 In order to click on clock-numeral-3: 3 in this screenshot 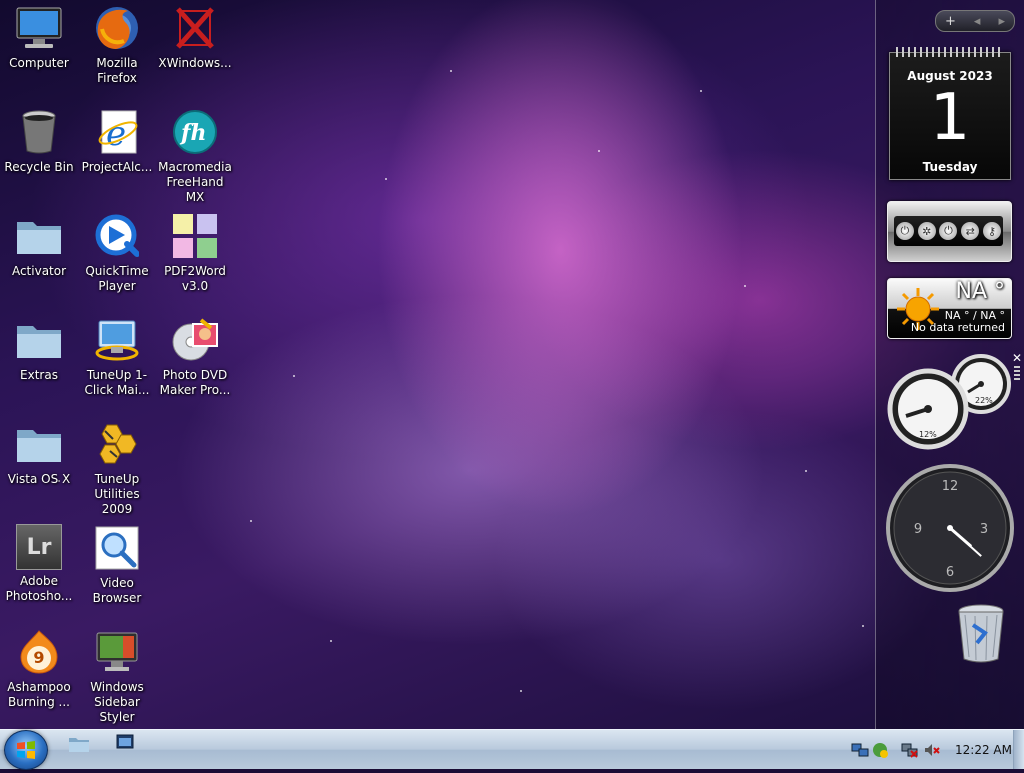, I will do `click(984, 529)`.